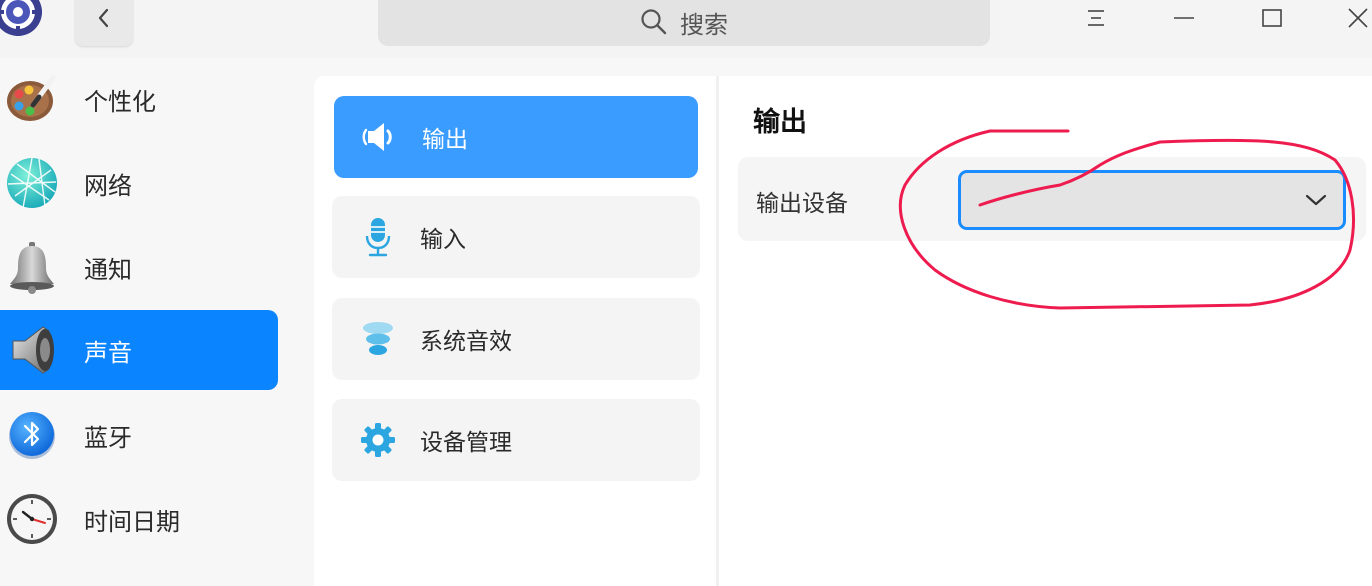 This screenshot has height=586, width=1372. Describe the element at coordinates (1358, 18) in the screenshot. I see `close-icon` at that location.